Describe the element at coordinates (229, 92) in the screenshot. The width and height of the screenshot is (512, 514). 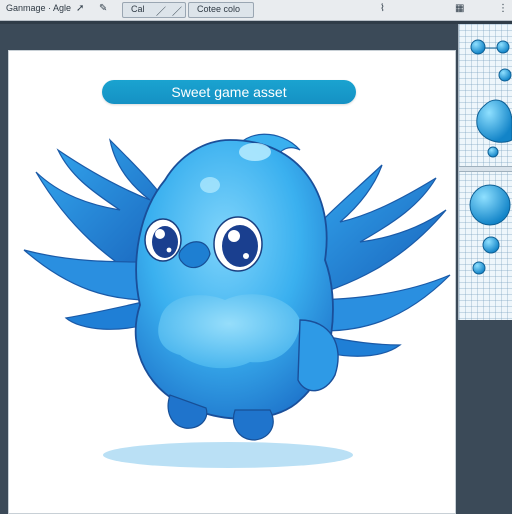
I see `asset-title-banner: Sweet game asset` at that location.